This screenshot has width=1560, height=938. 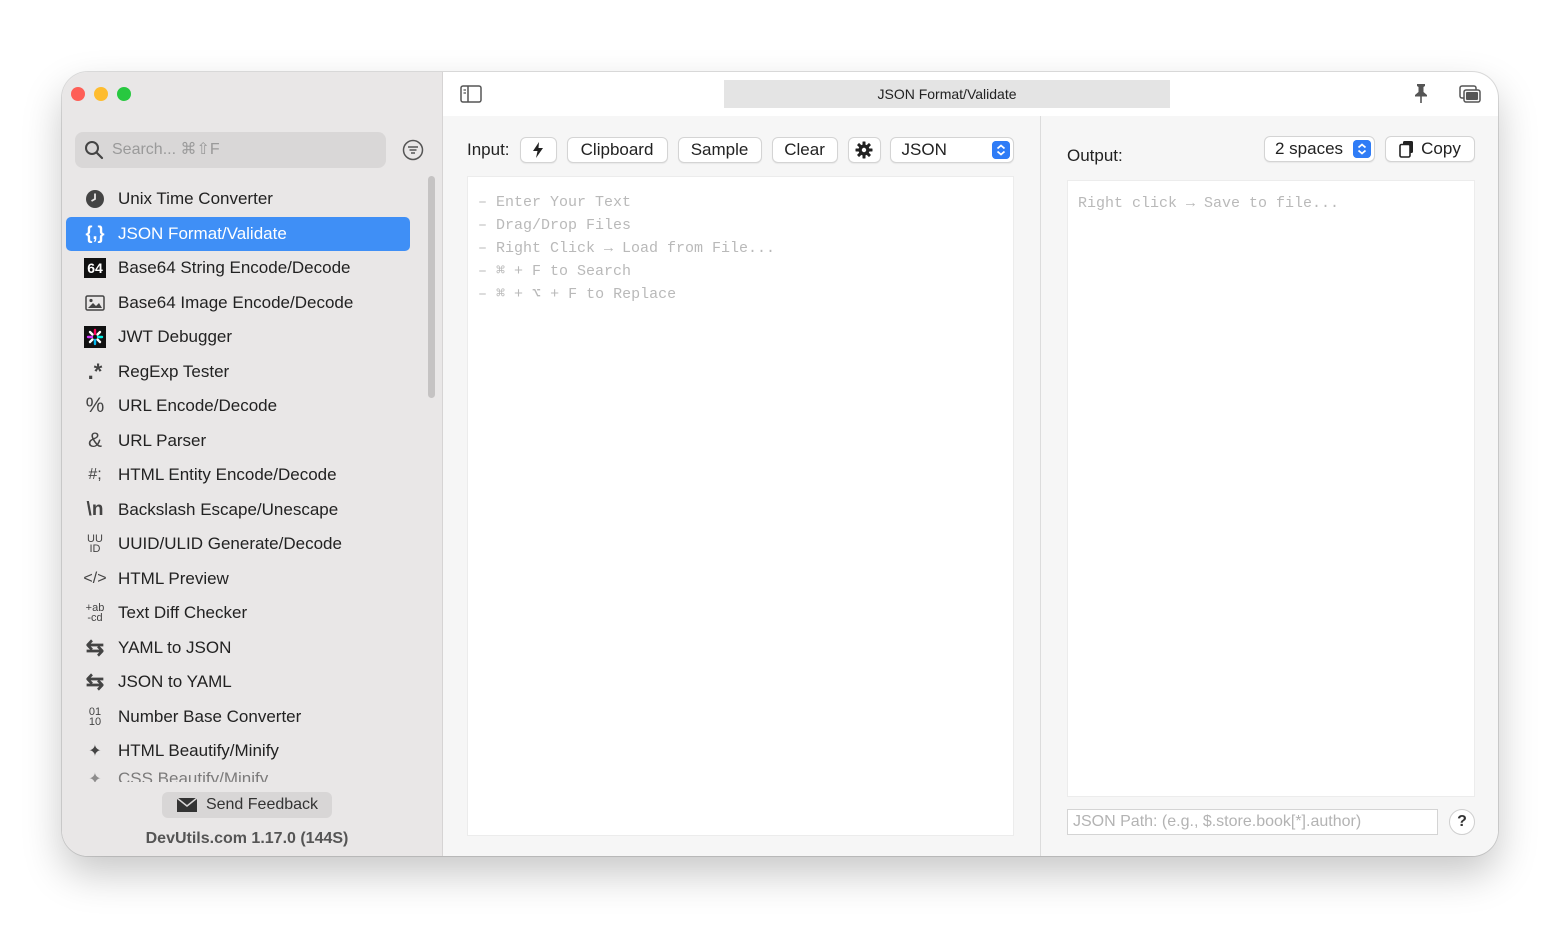 I want to click on placeholder-line: – ⌘ + F to Search, so click(x=555, y=271).